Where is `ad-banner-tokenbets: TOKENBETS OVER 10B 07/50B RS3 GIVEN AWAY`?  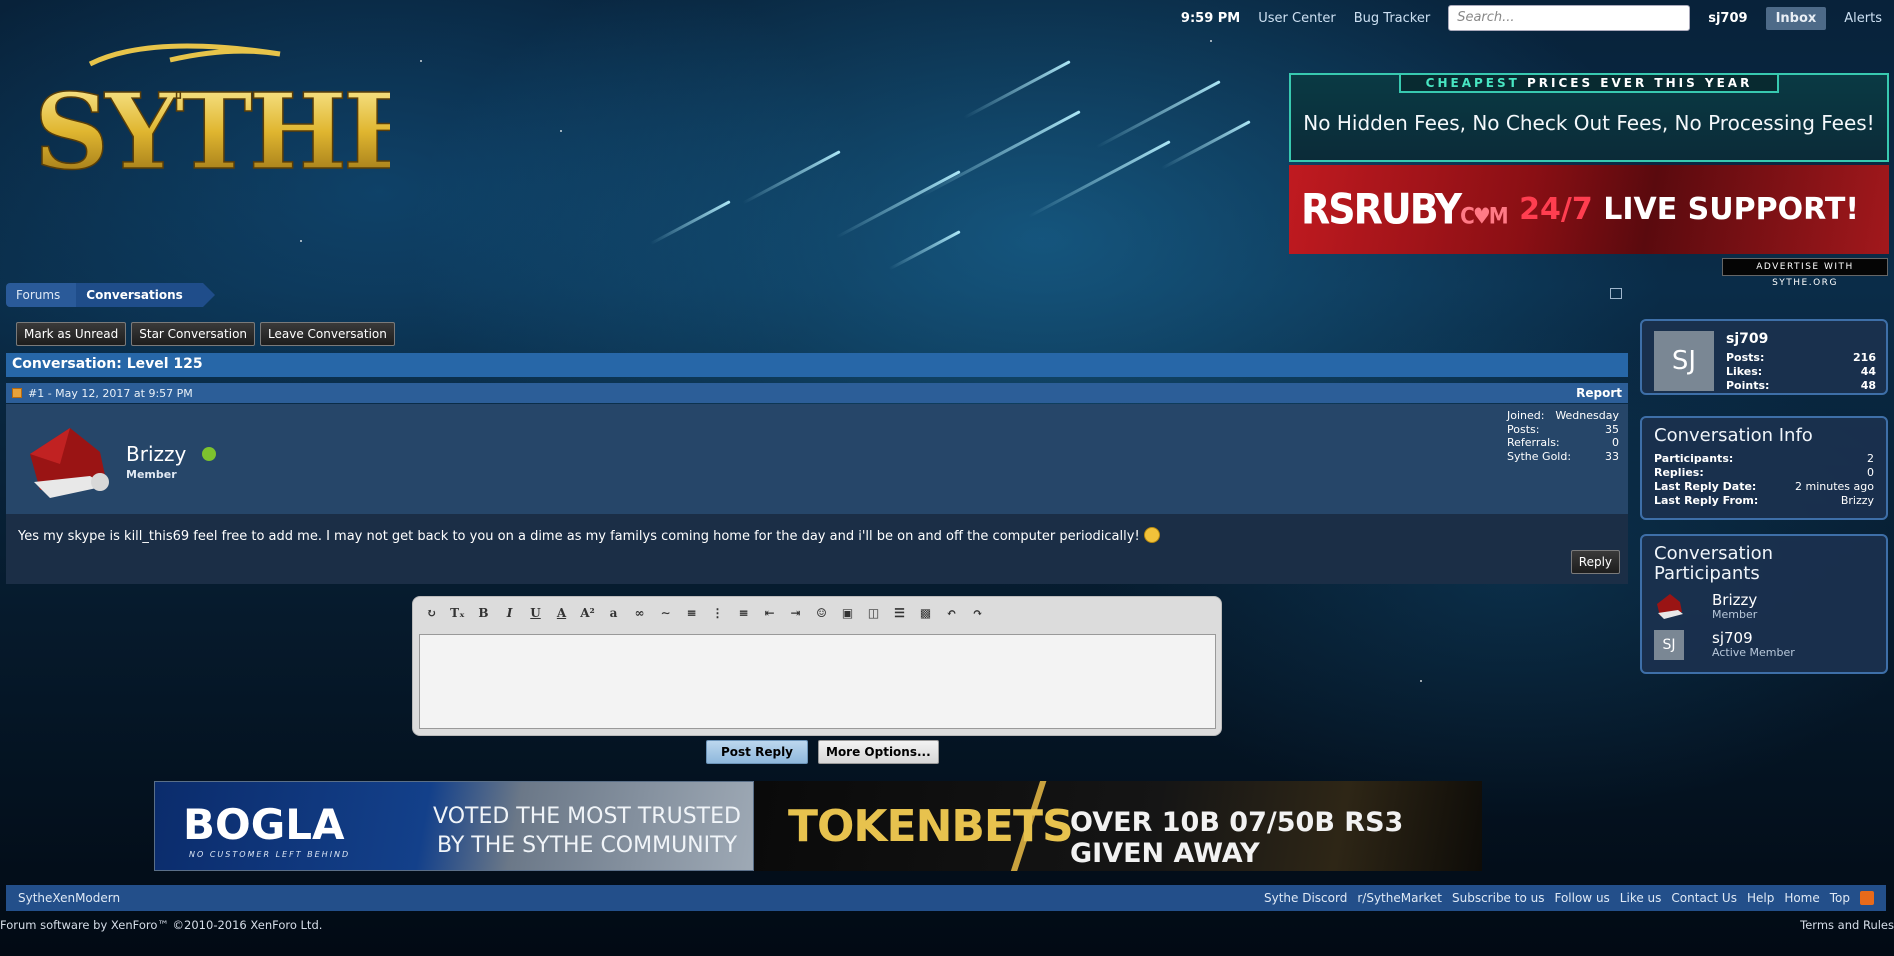 ad-banner-tokenbets: TOKENBETS OVER 10B 07/50B RS3 GIVEN AWAY is located at coordinates (1118, 826).